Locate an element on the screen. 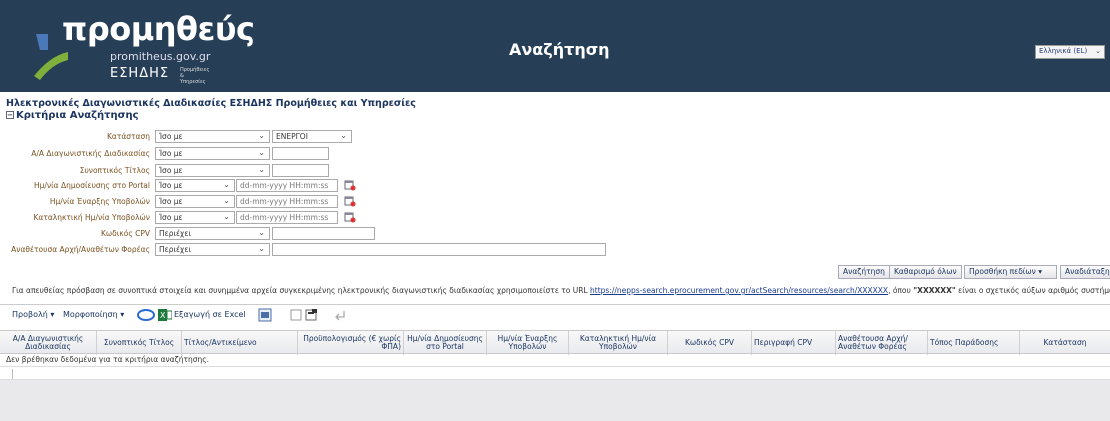 This screenshot has height=421, width=1110. freeze-icon is located at coordinates (146, 315).